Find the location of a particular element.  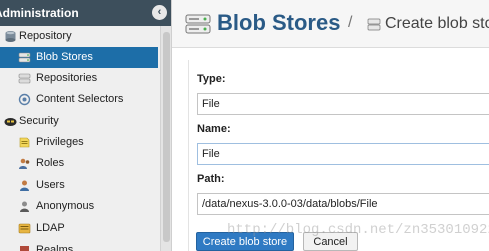

cancel-button: Cancel is located at coordinates (330, 241).